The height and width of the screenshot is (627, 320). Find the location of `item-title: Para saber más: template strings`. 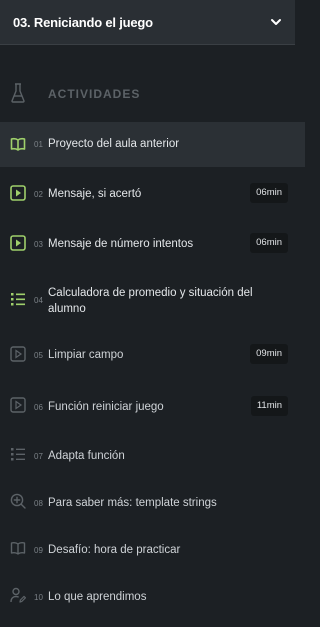

item-title: Para saber más: template strings is located at coordinates (132, 503).